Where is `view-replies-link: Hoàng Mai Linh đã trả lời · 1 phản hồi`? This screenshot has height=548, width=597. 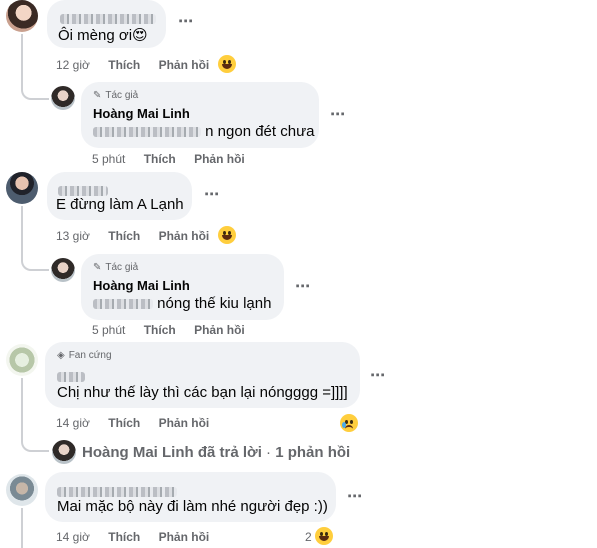
view-replies-link: Hoàng Mai Linh đã trả lời · 1 phản hồi is located at coordinates (216, 452).